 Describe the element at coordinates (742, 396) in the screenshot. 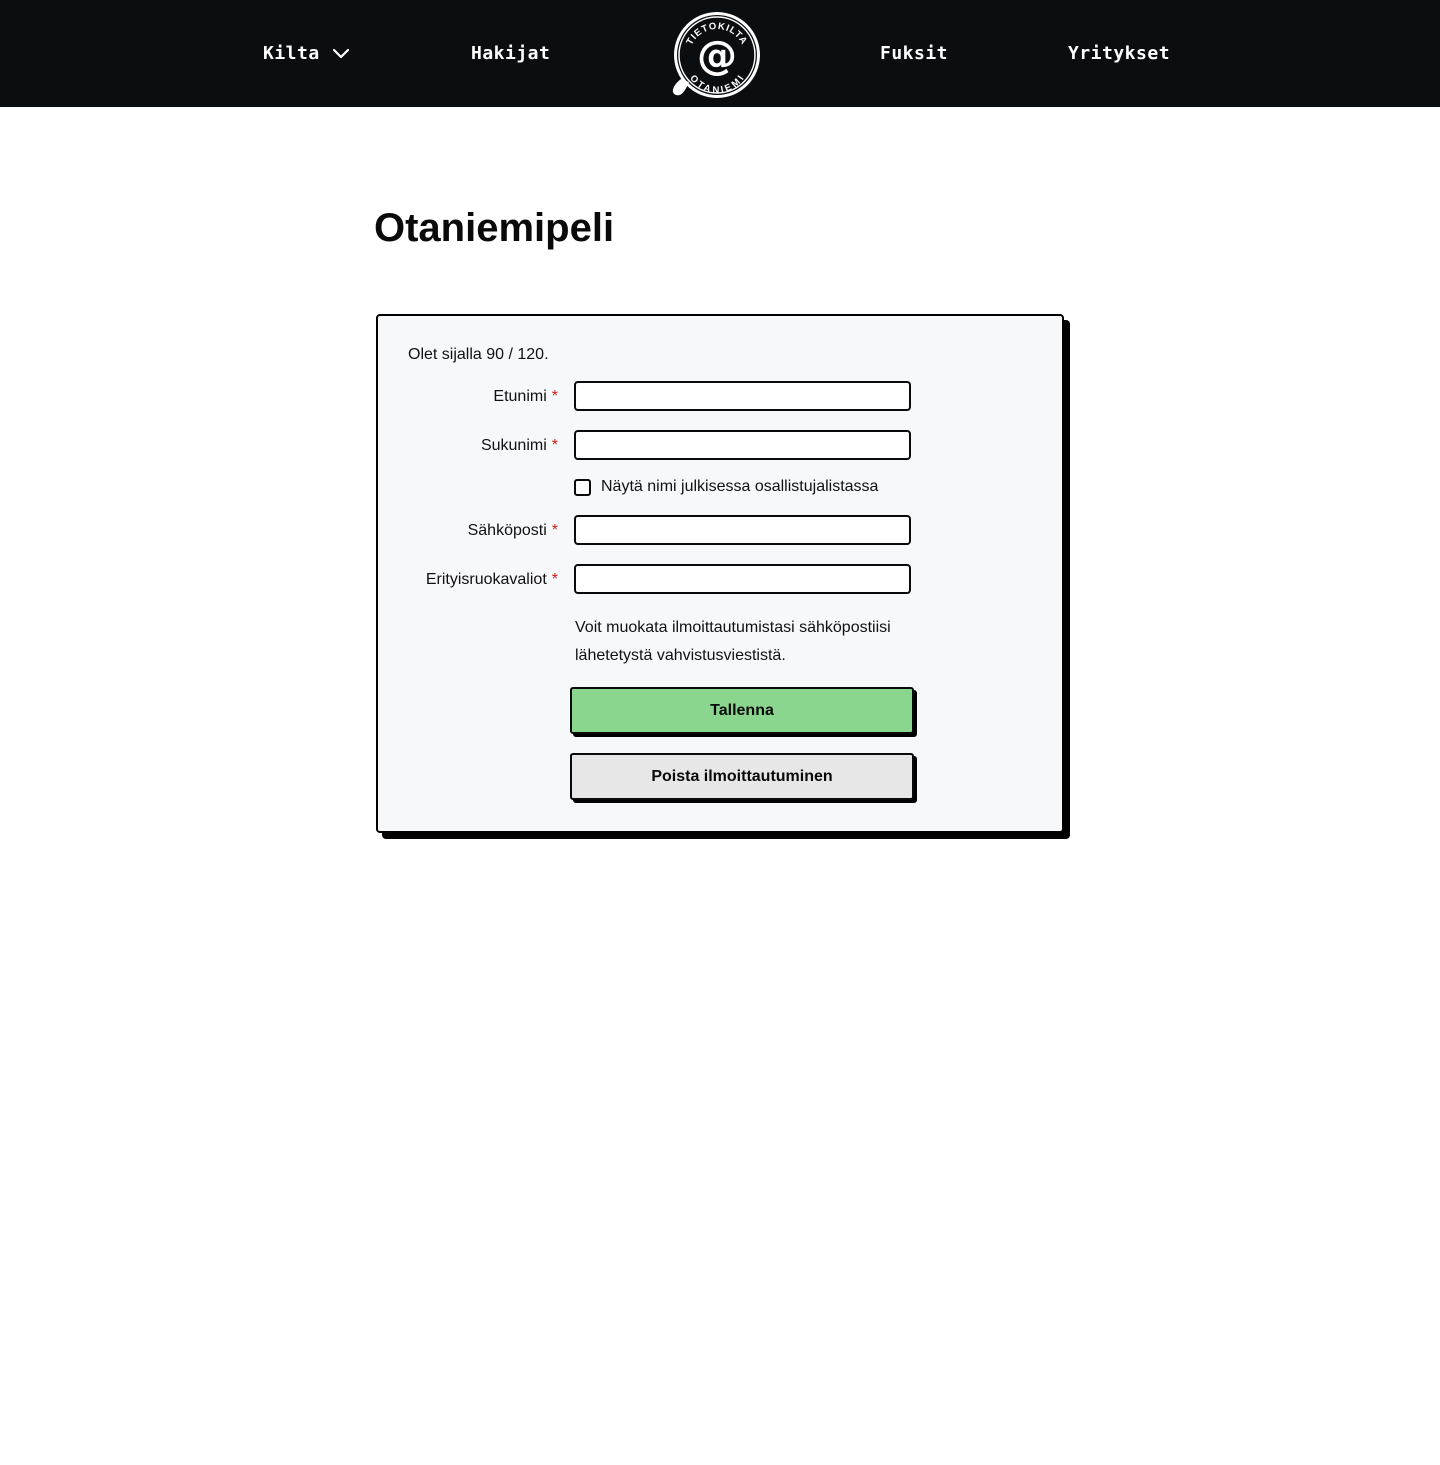

I see `first-name-input` at that location.